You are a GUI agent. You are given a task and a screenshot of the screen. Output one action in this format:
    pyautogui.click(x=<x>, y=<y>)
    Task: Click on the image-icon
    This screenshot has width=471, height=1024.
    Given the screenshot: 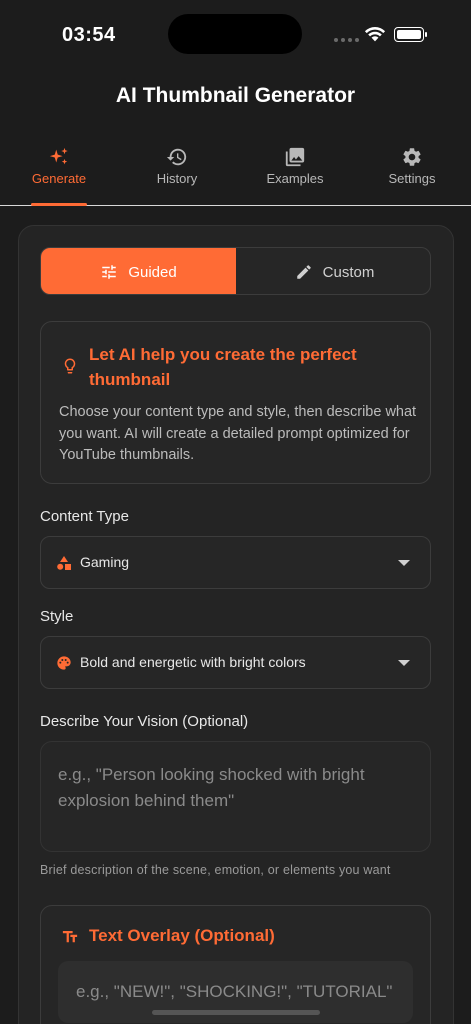 What is the action you would take?
    pyautogui.click(x=295, y=157)
    